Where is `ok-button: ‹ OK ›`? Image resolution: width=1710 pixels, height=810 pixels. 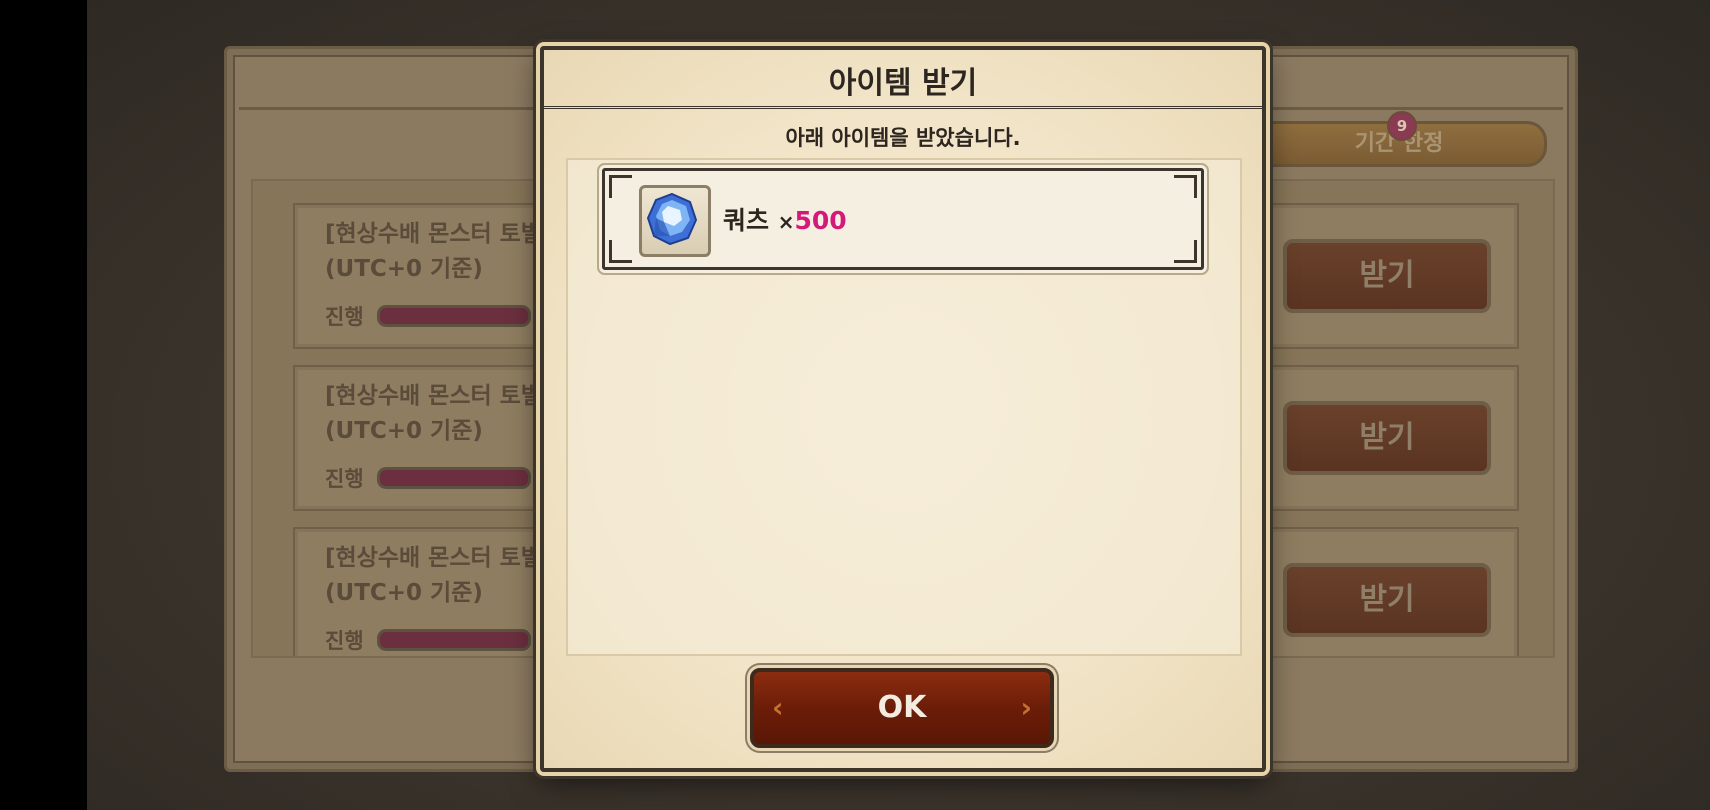
ok-button: ‹ OK › is located at coordinates (902, 708).